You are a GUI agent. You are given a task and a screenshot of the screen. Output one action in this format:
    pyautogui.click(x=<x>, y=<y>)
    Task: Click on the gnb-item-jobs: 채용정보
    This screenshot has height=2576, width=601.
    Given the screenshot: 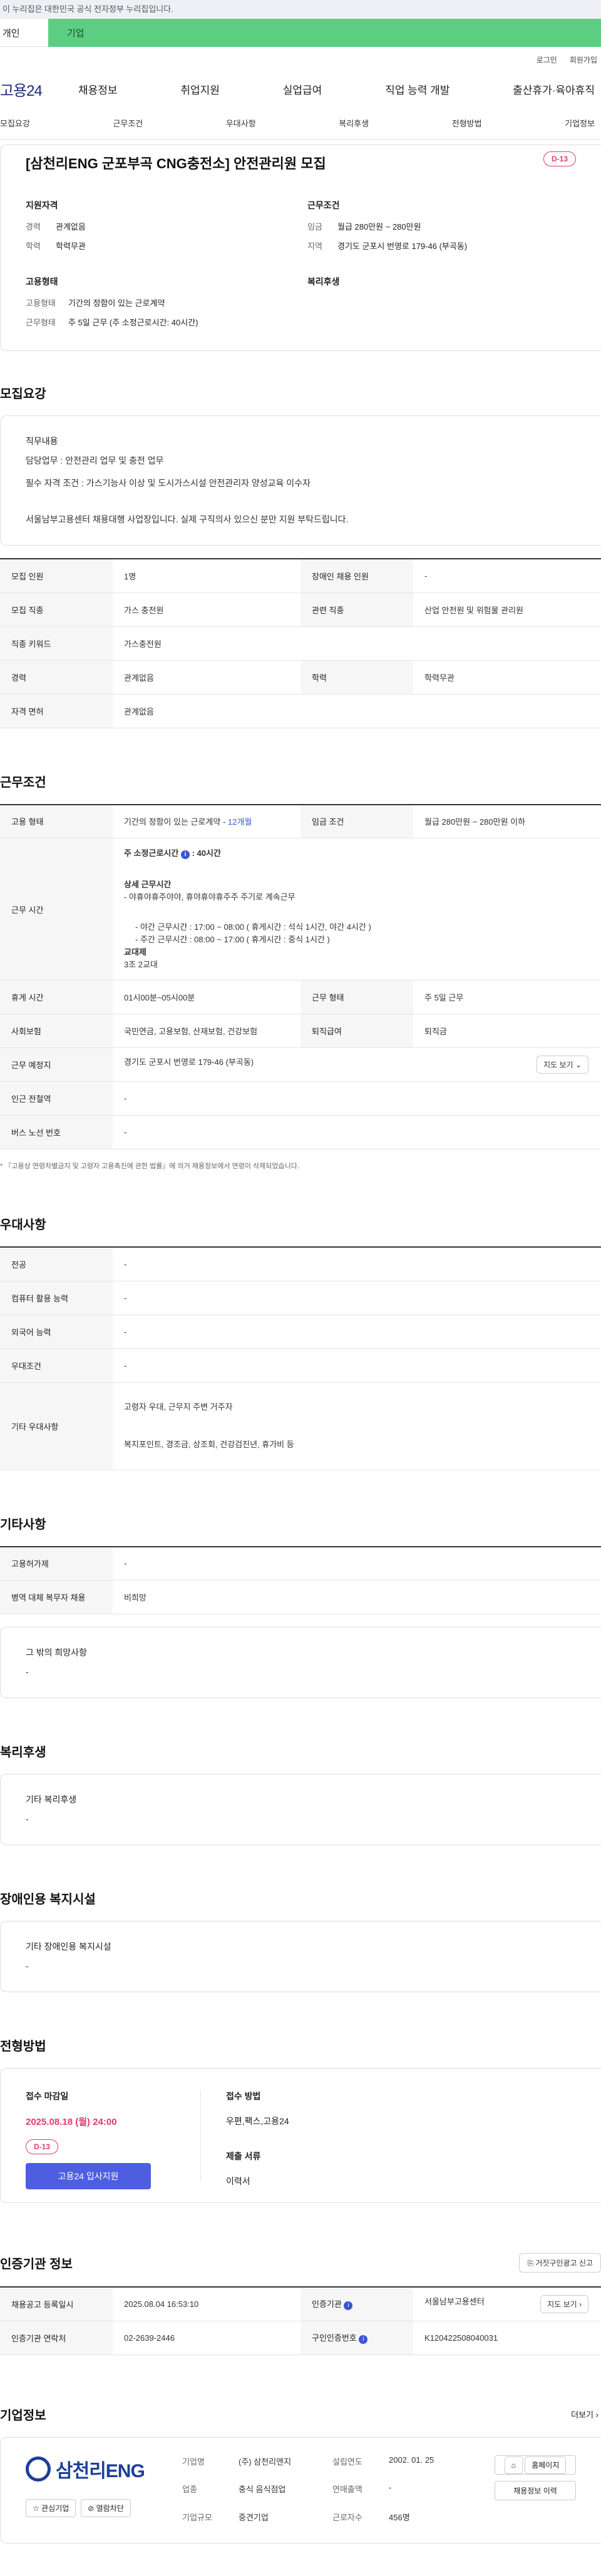 What is the action you would take?
    pyautogui.click(x=98, y=89)
    